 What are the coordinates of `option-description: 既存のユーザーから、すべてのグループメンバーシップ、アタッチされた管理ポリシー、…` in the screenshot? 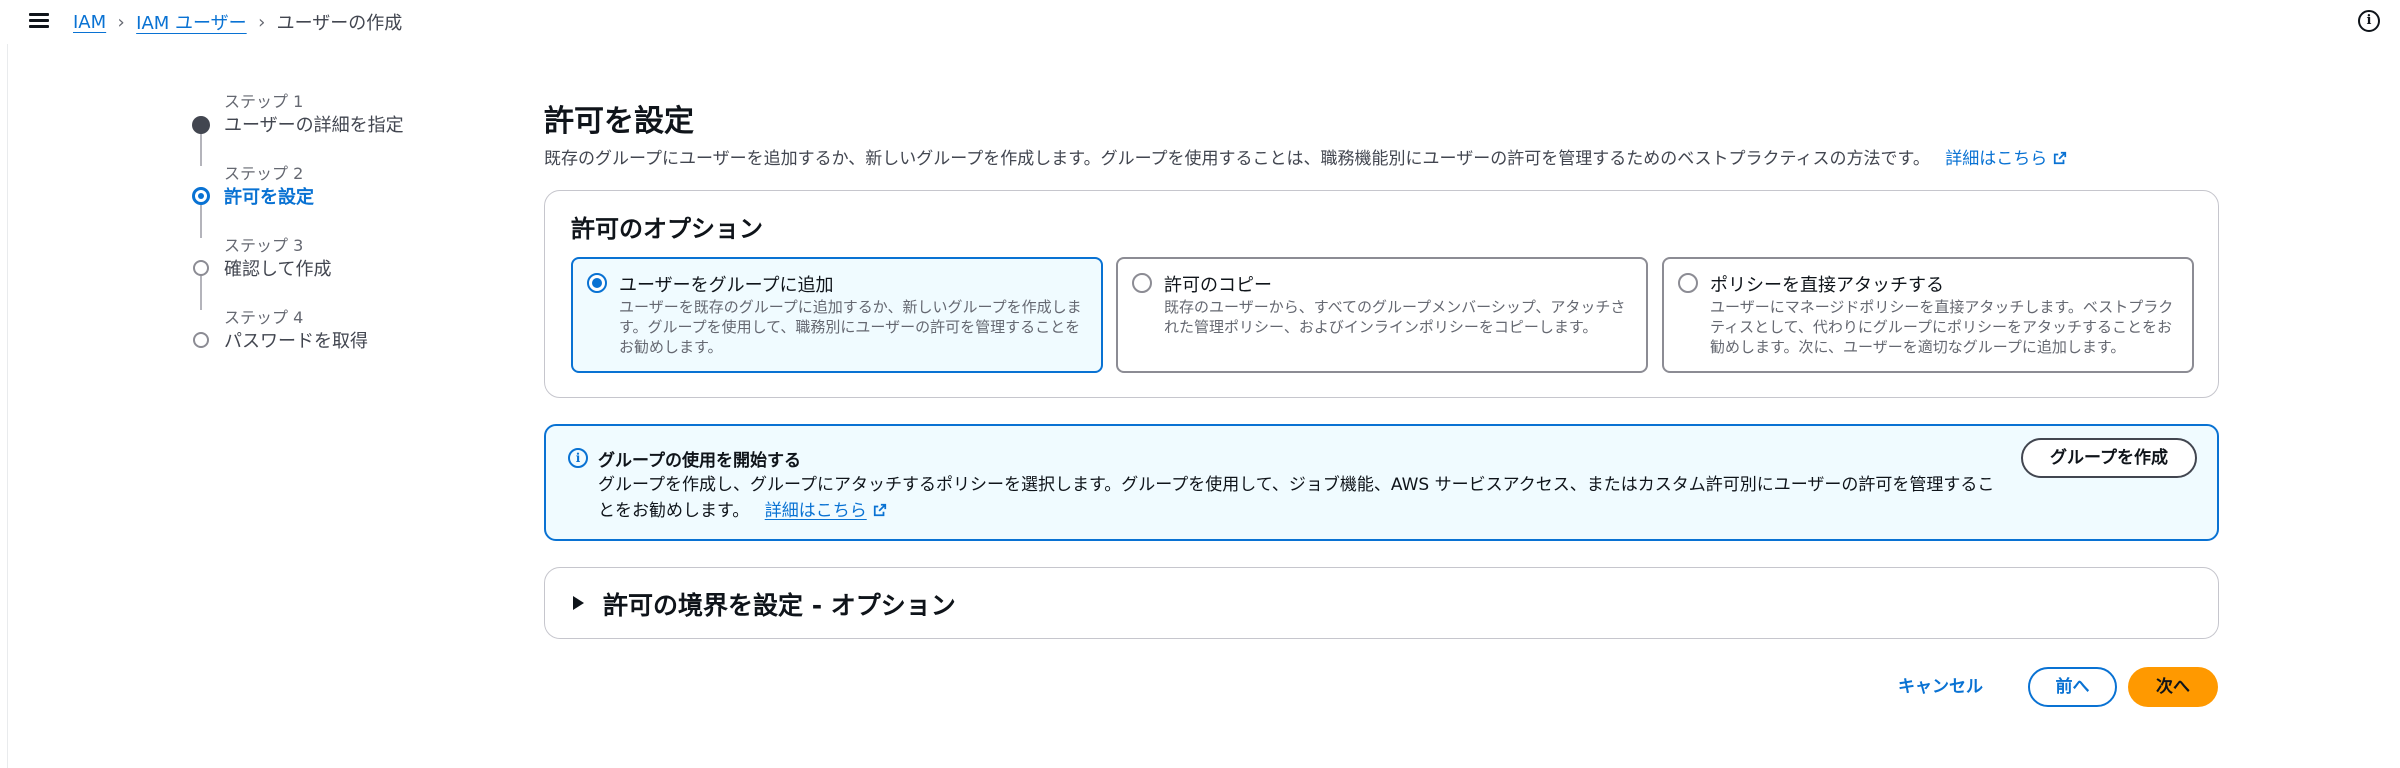 It's located at (1395, 317).